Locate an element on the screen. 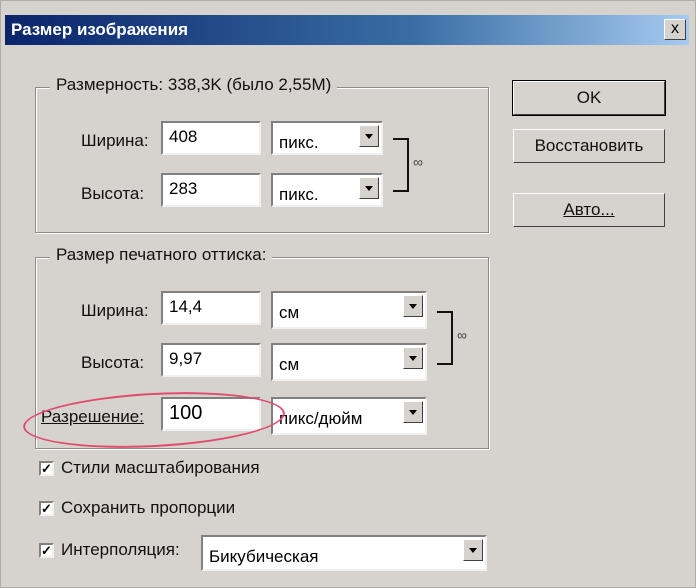 This screenshot has height=588, width=696. doc-width-unit-value: см is located at coordinates (289, 312).